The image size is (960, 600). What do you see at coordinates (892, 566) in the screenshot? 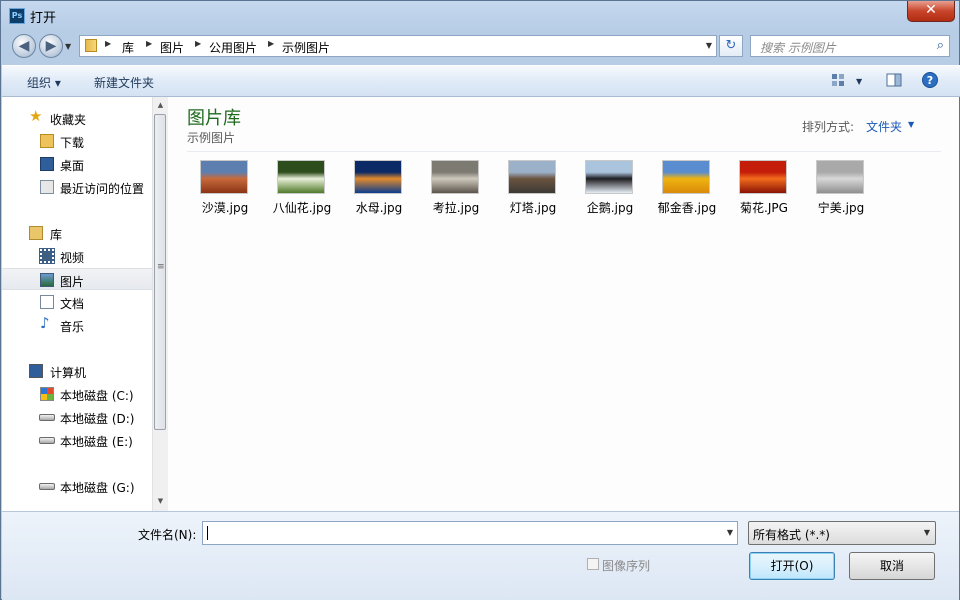
I see `cancel-button: 取消` at bounding box center [892, 566].